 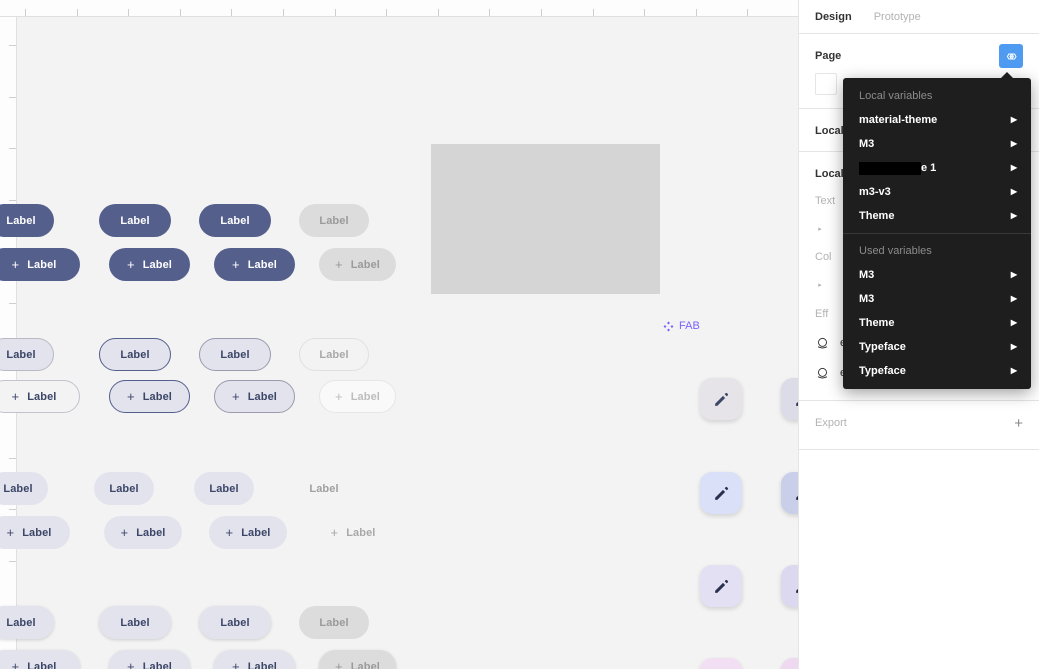 What do you see at coordinates (357, 396) in the screenshot?
I see `m3-button-outlined-buttons-icon-3: + Label` at bounding box center [357, 396].